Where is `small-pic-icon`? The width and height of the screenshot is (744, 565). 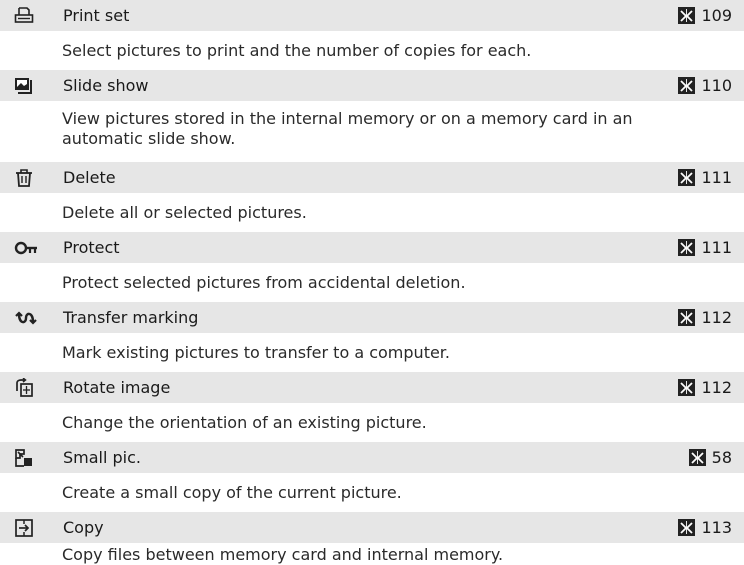 small-pic-icon is located at coordinates (26, 458).